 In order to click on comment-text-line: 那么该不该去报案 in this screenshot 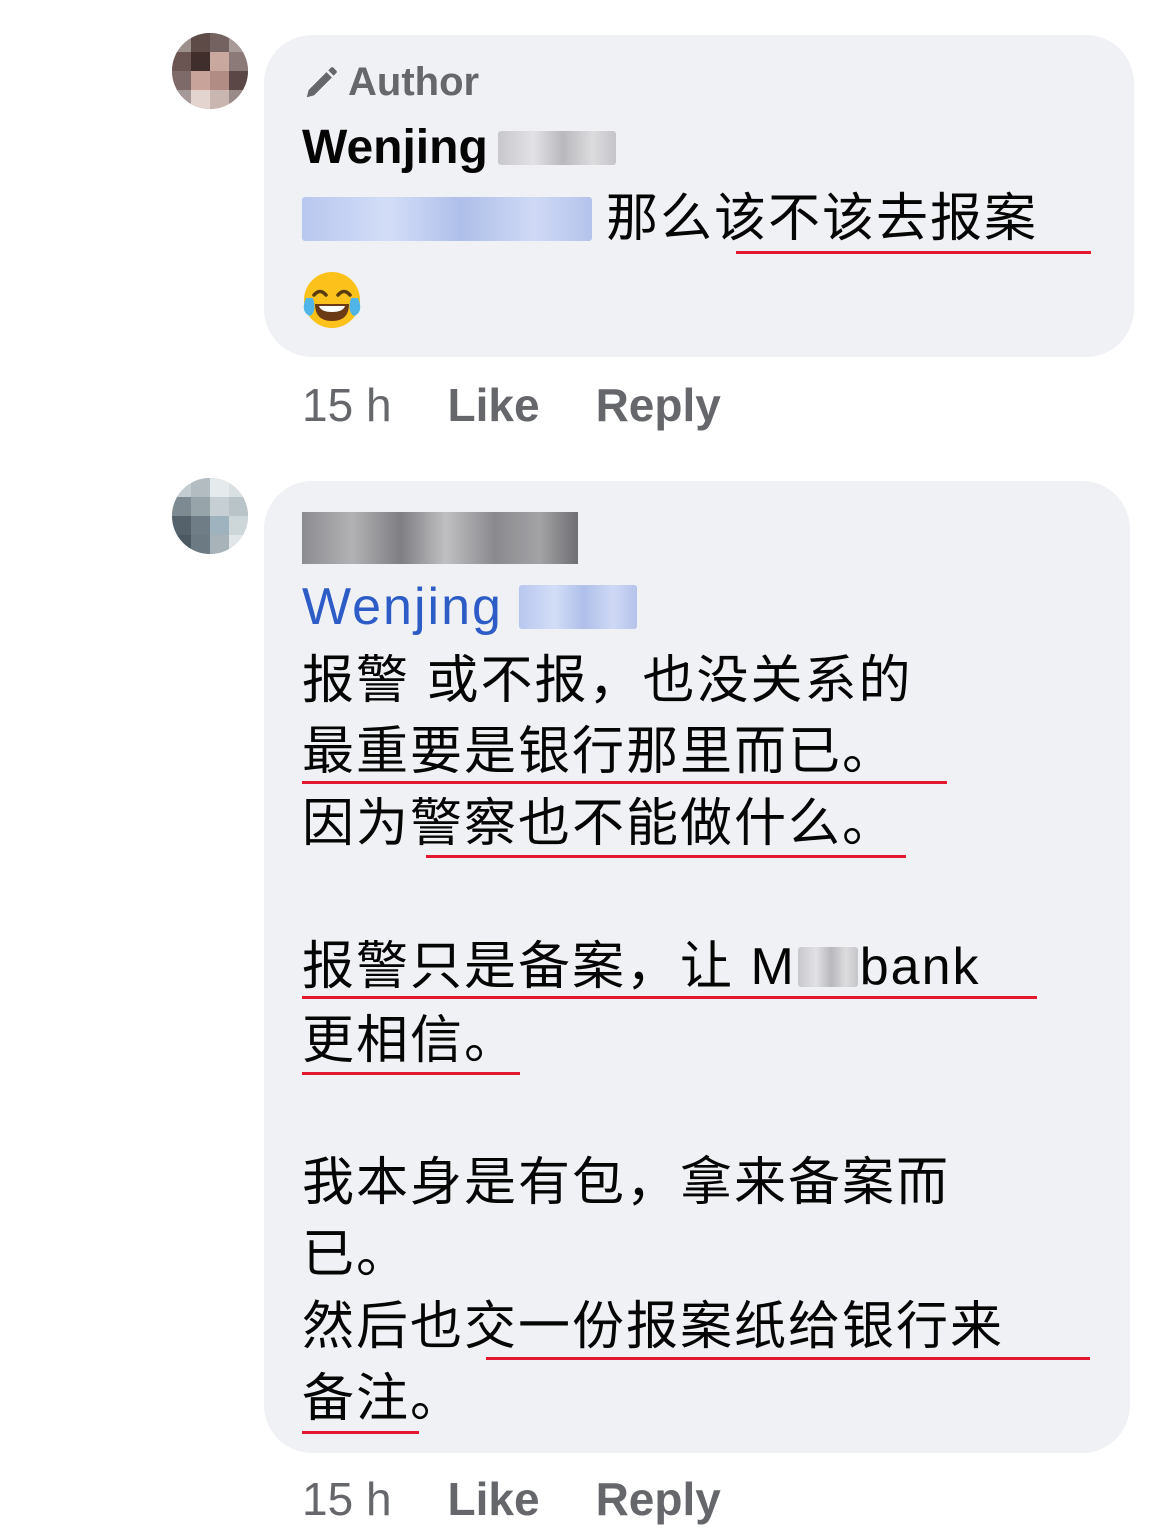, I will do `click(670, 219)`.